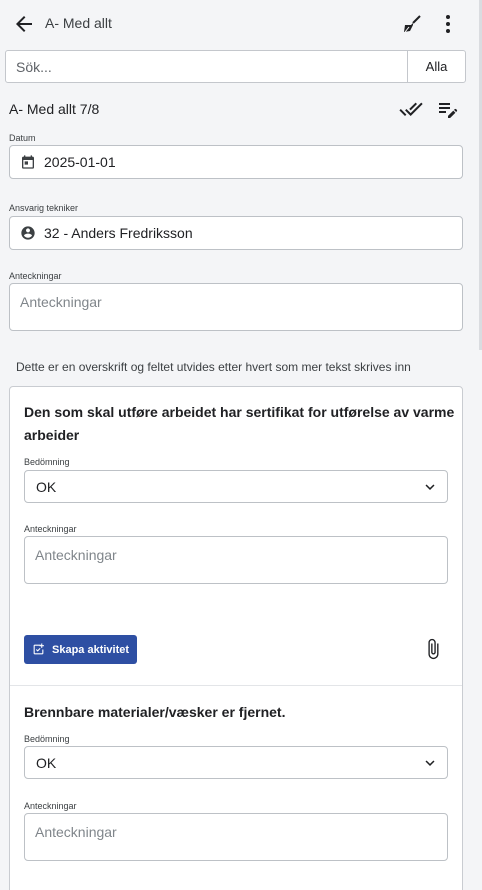  What do you see at coordinates (22, 138) in the screenshot?
I see `date-label: Datum` at bounding box center [22, 138].